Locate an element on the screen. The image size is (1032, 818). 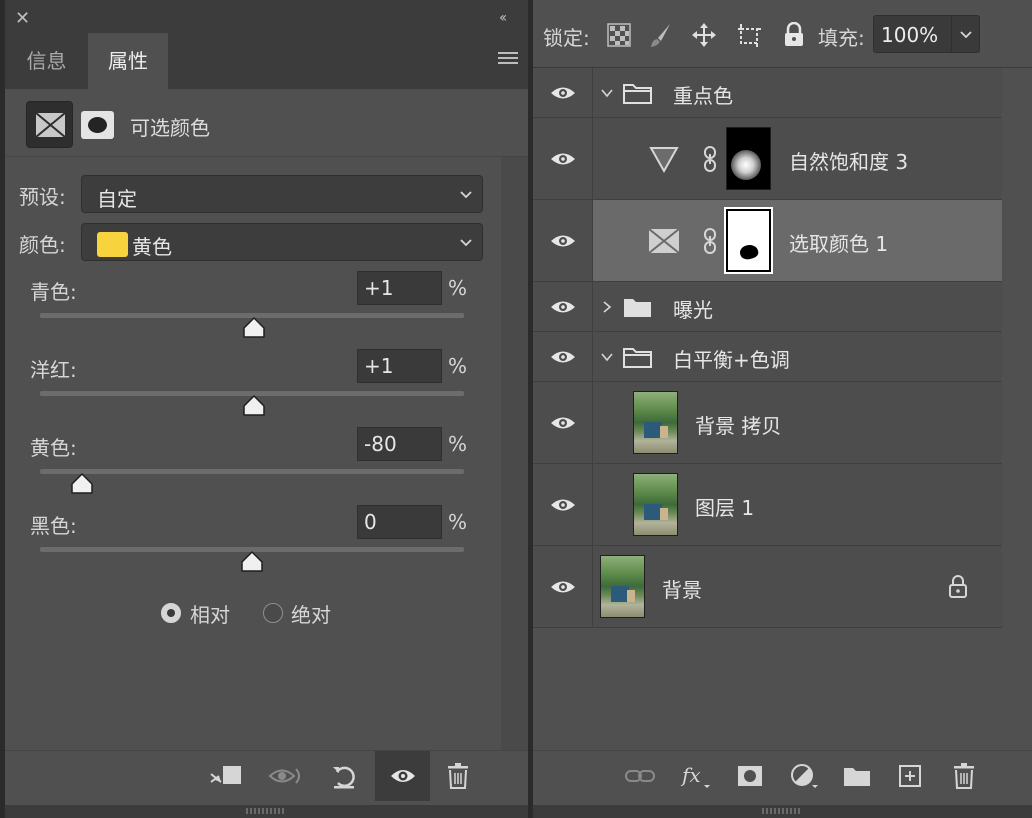
layer-row: 背景 is located at coordinates (767, 587).